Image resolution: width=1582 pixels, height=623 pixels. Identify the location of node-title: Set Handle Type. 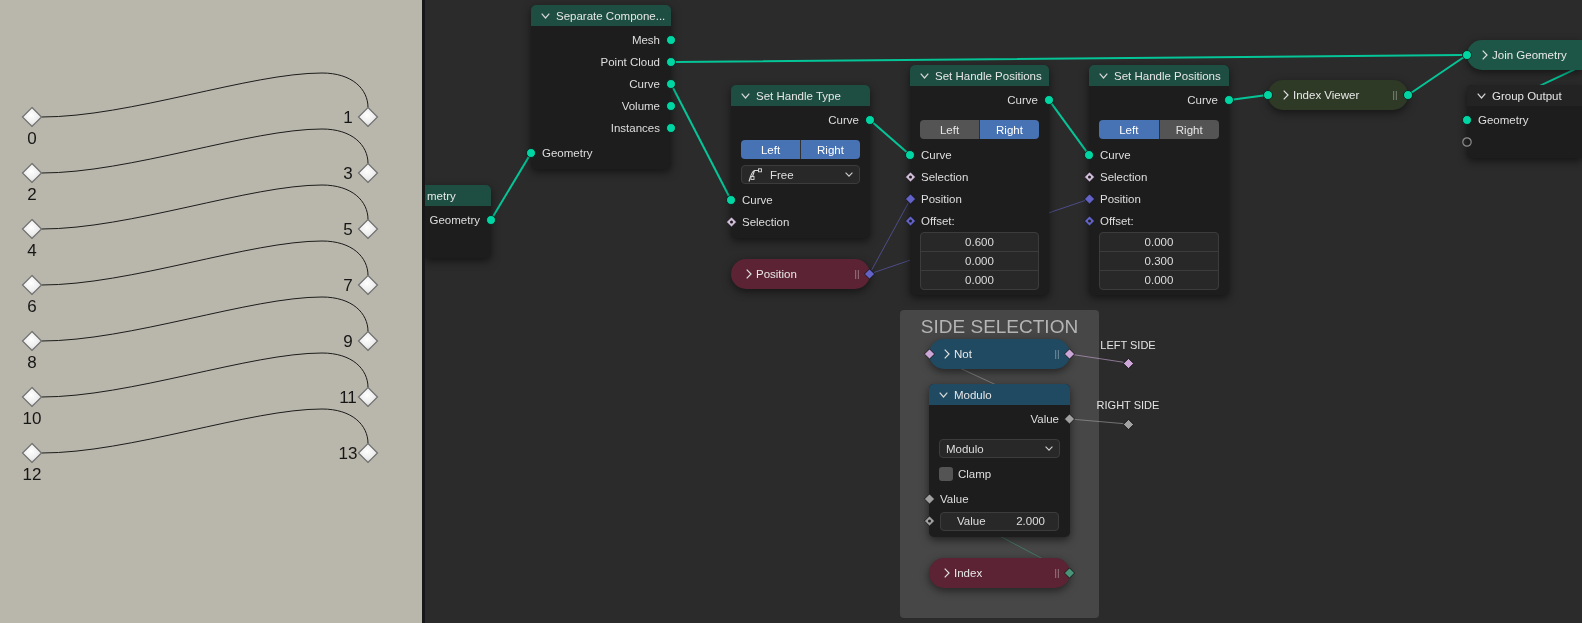
(798, 95).